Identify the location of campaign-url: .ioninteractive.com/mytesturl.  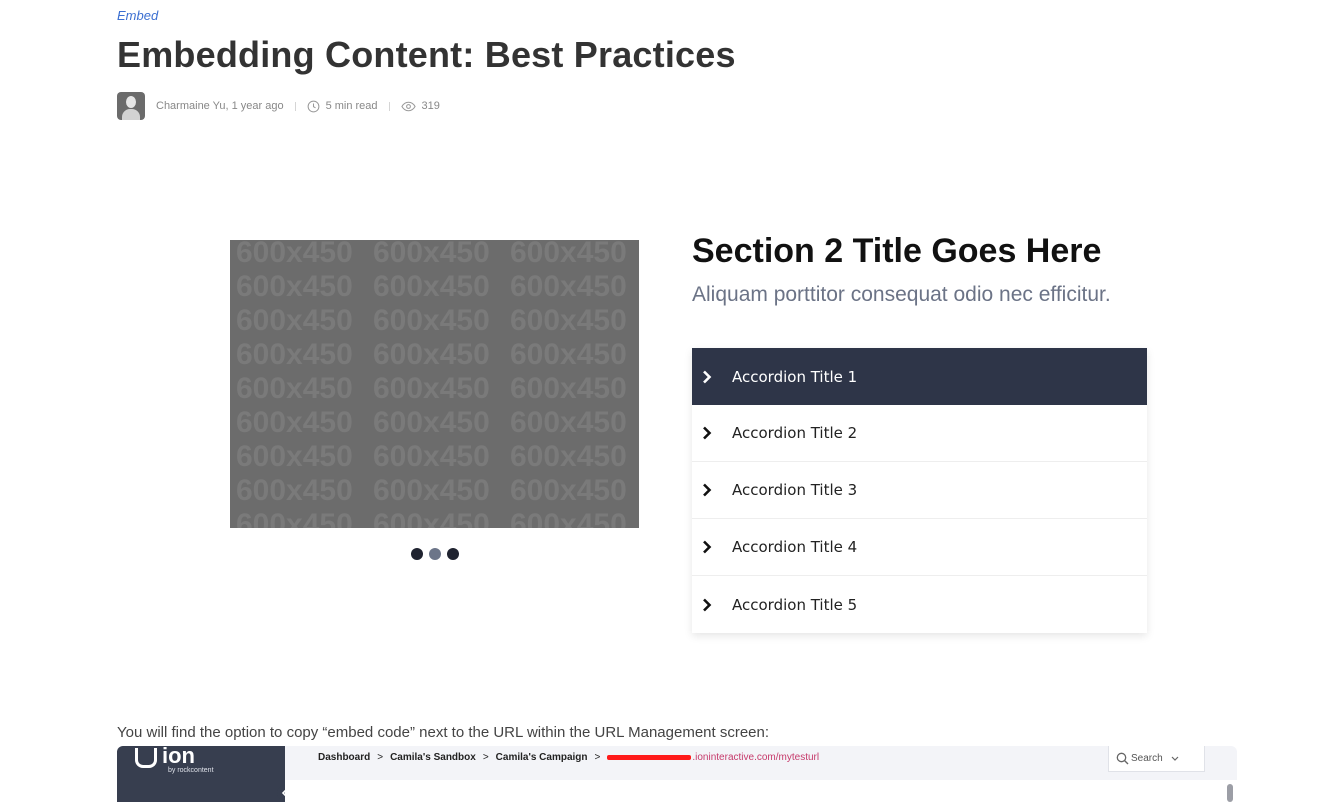
(713, 757).